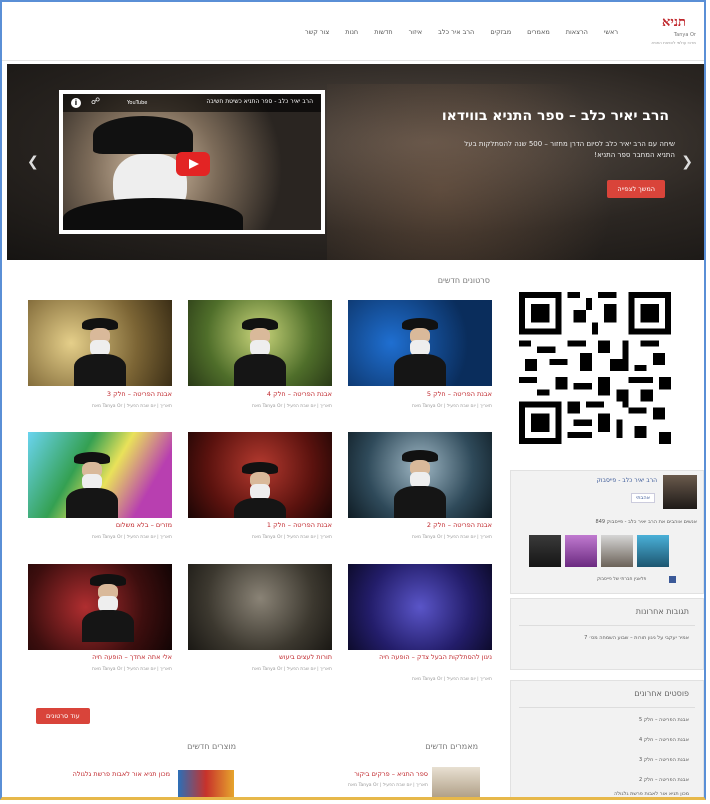  I want to click on menu-item-home: ראשי, so click(611, 32).